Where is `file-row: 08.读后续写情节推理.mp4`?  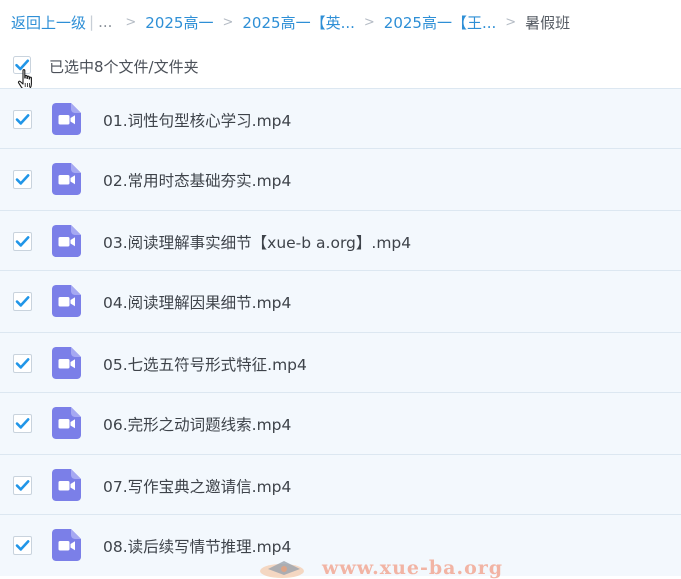 file-row: 08.读后续写情节推理.mp4 is located at coordinates (340, 545).